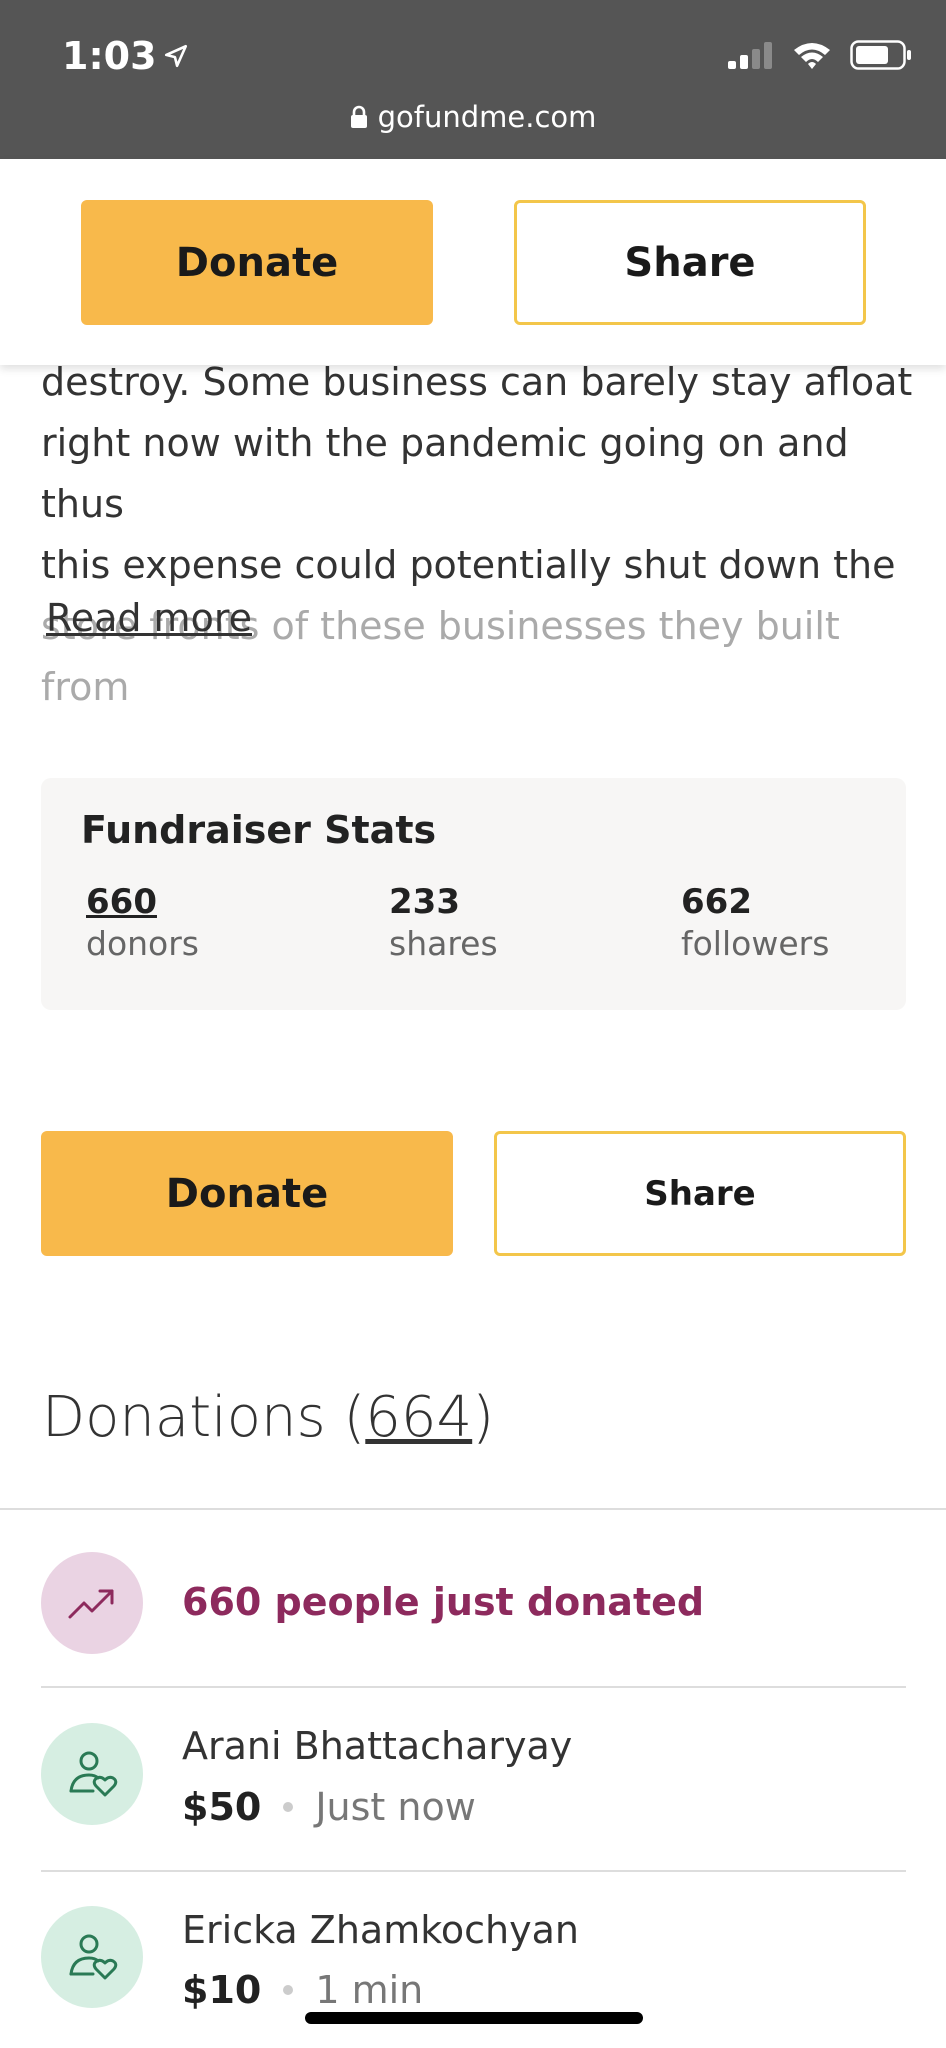 The height and width of the screenshot is (2048, 946). What do you see at coordinates (143, 943) in the screenshot?
I see `donors-label: donors` at bounding box center [143, 943].